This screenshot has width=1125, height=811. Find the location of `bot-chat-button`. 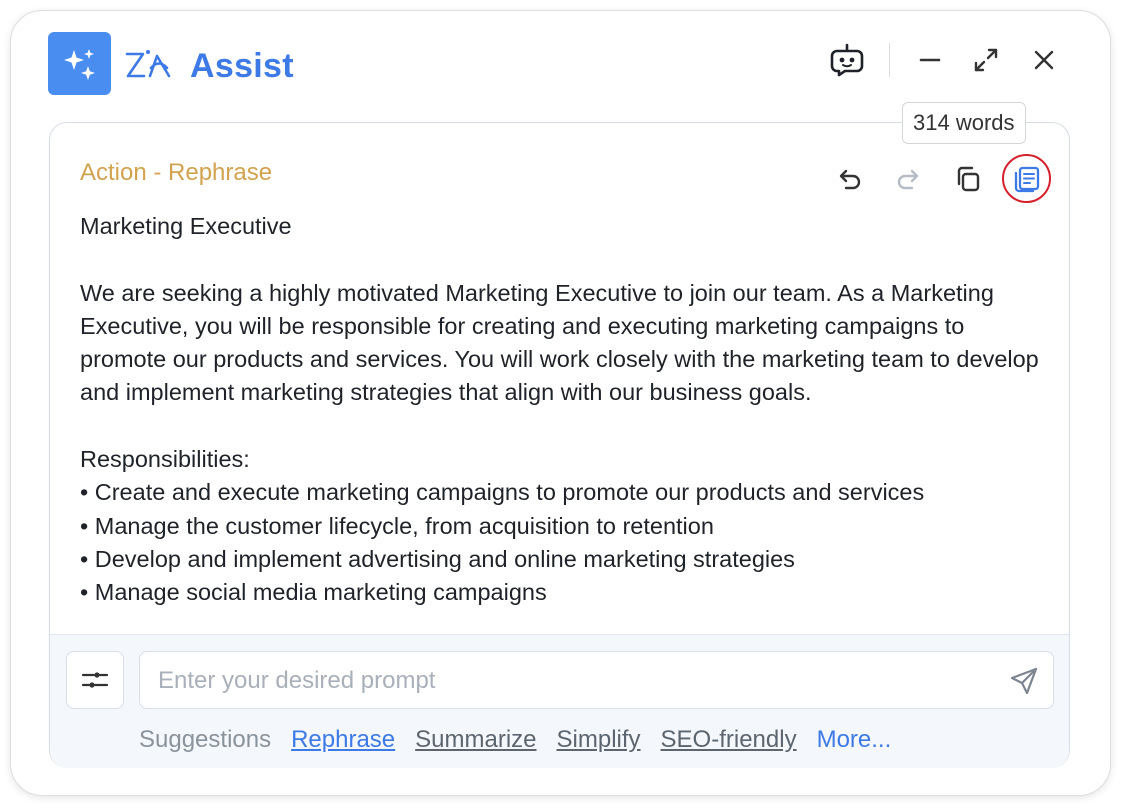

bot-chat-button is located at coordinates (847, 60).